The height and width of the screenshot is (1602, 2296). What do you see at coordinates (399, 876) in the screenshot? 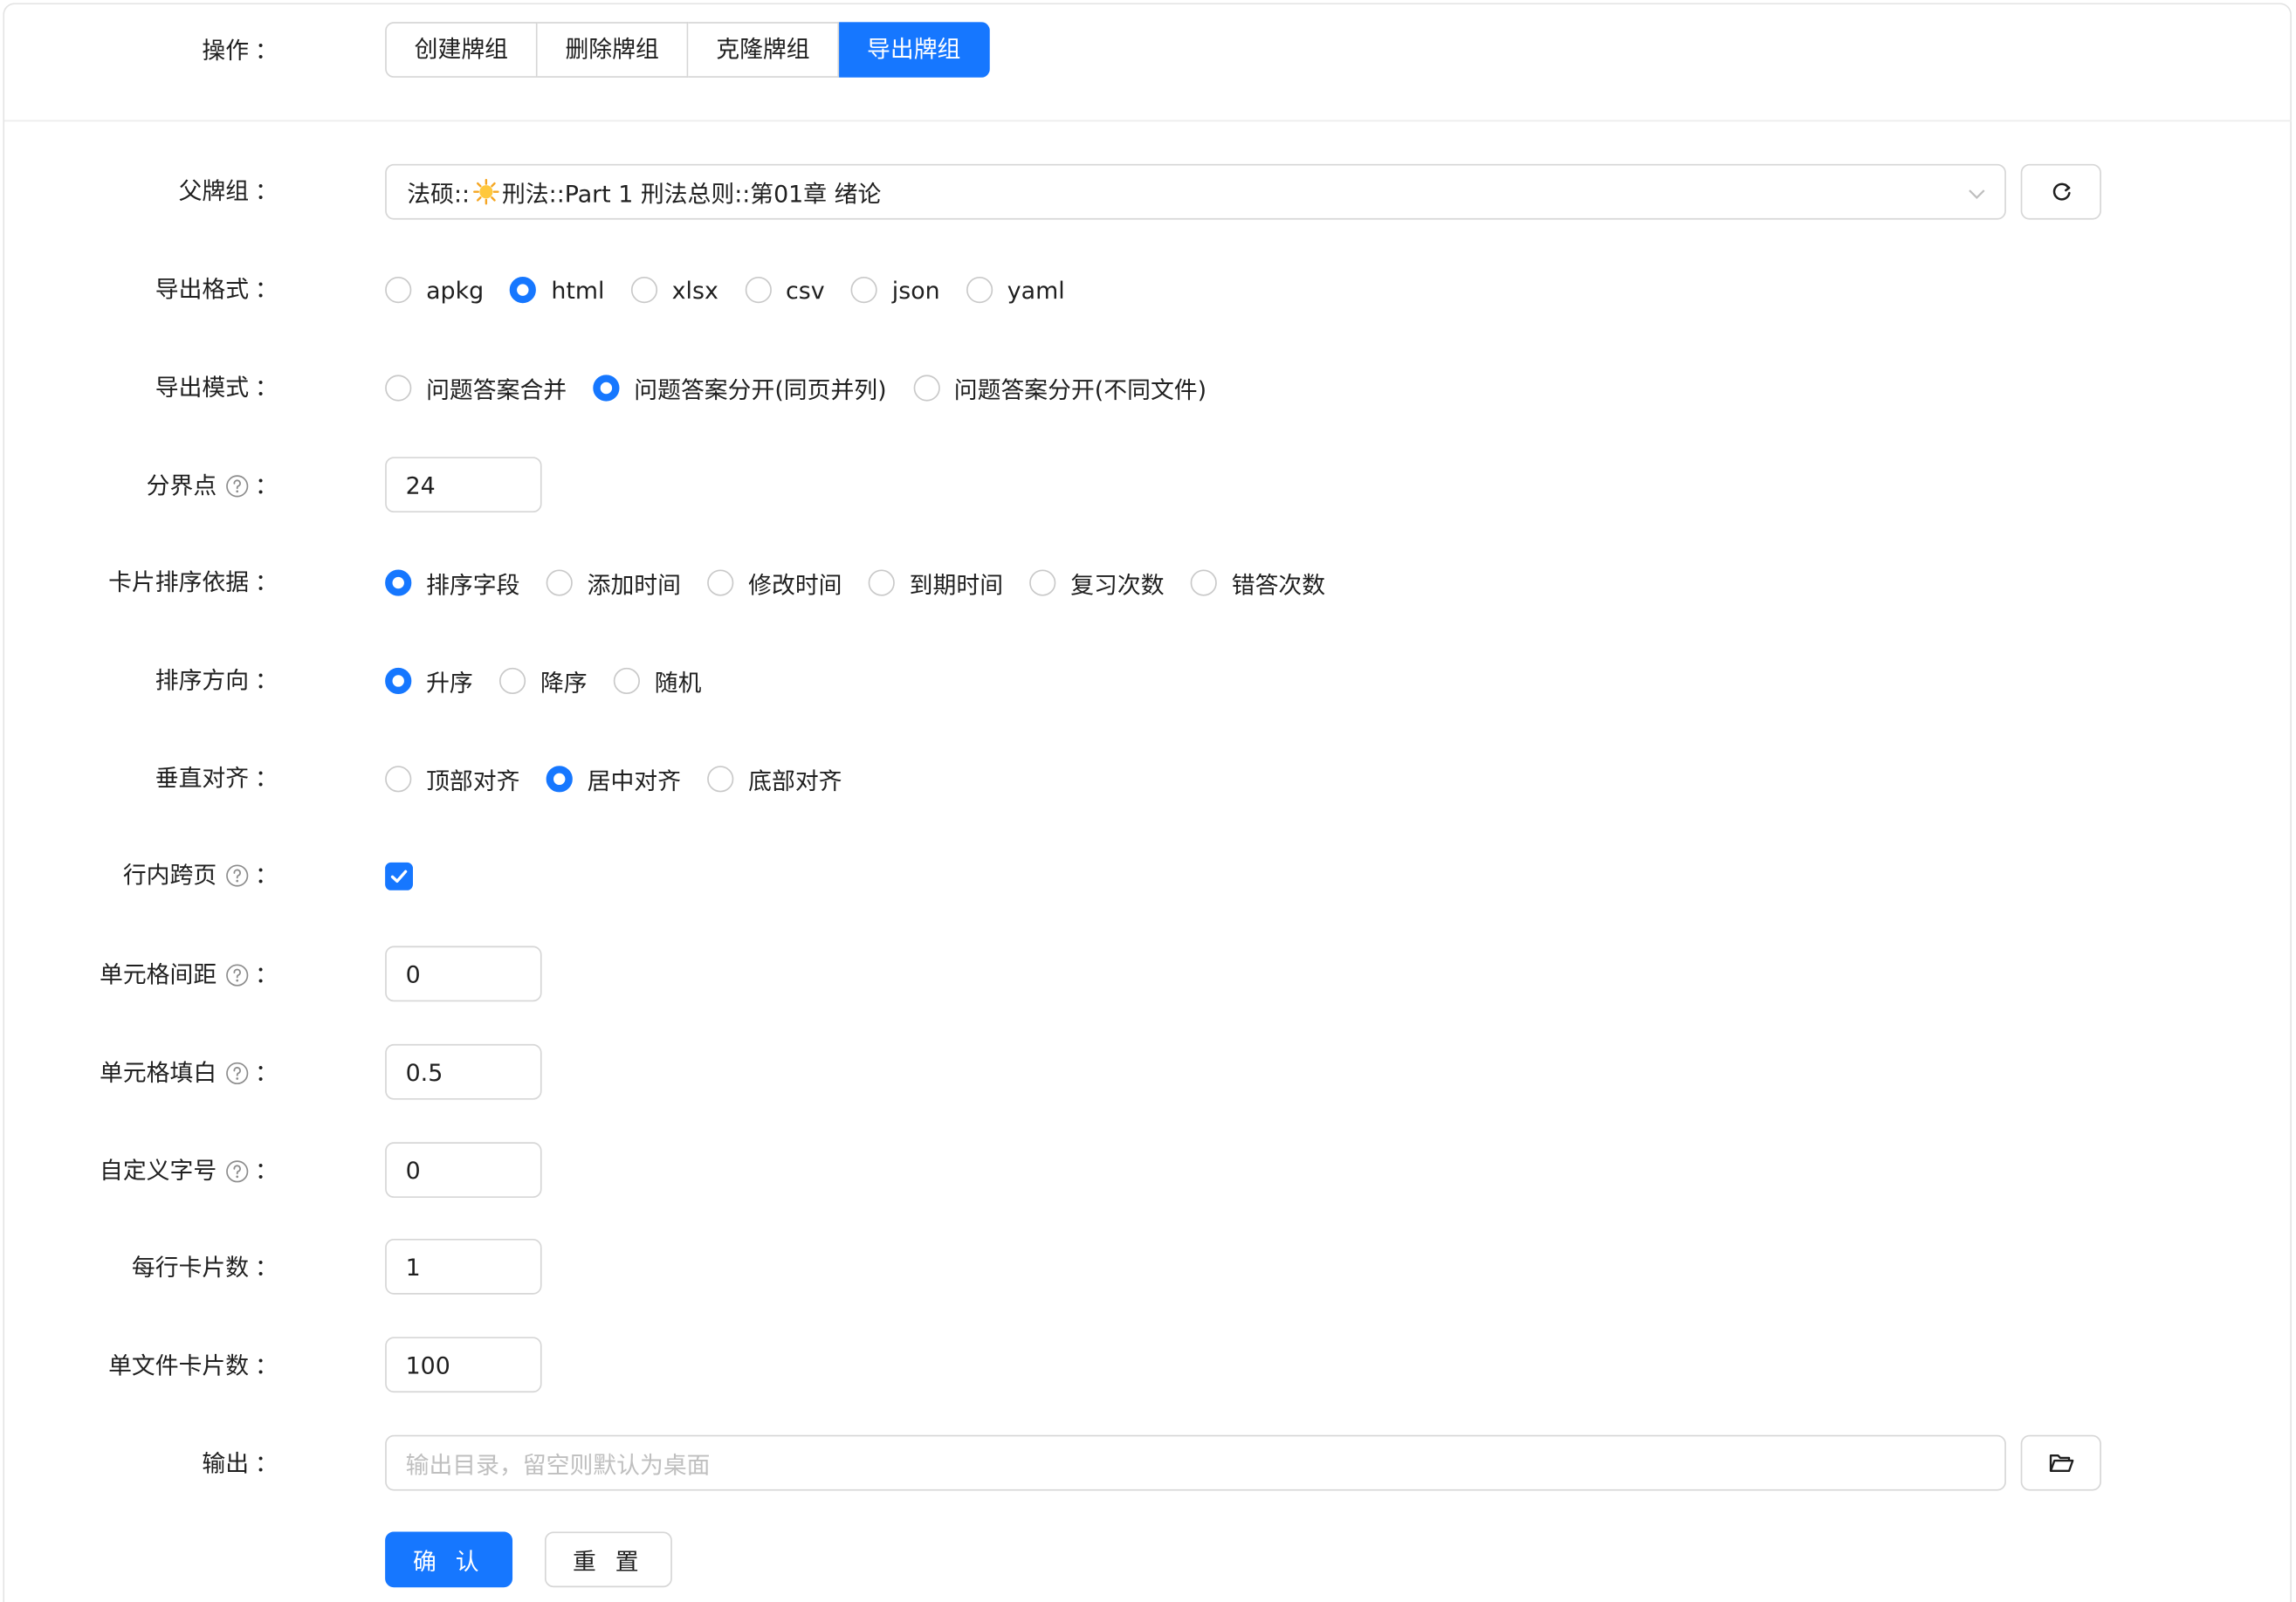
I see `inline-page-break-checkbox` at bounding box center [399, 876].